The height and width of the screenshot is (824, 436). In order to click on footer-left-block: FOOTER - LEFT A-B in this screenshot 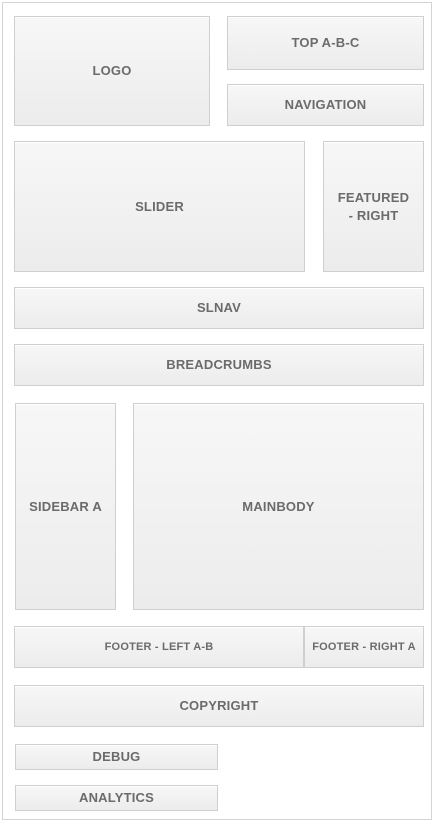, I will do `click(159, 647)`.